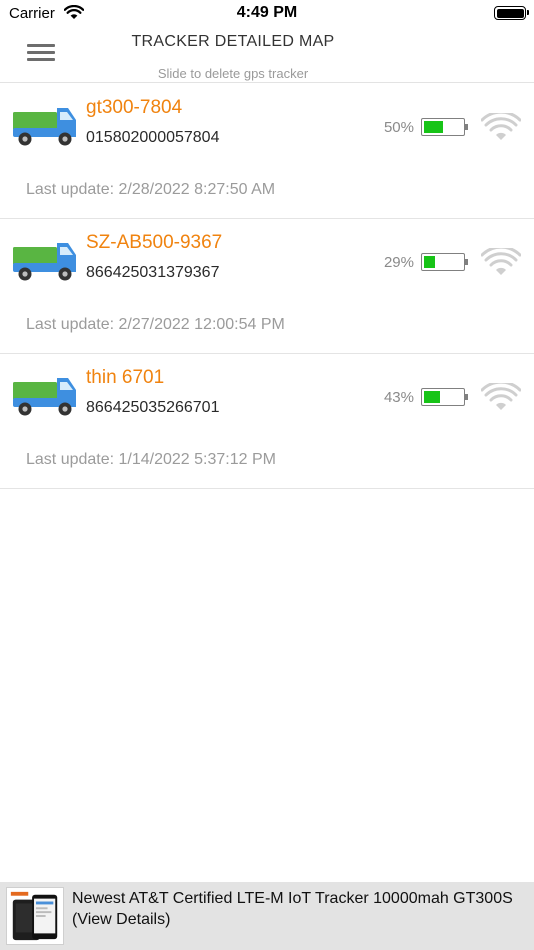 This screenshot has width=534, height=950. What do you see at coordinates (151, 189) in the screenshot?
I see `last-update: Last update: 2/28/2022 8:27:50 AM` at bounding box center [151, 189].